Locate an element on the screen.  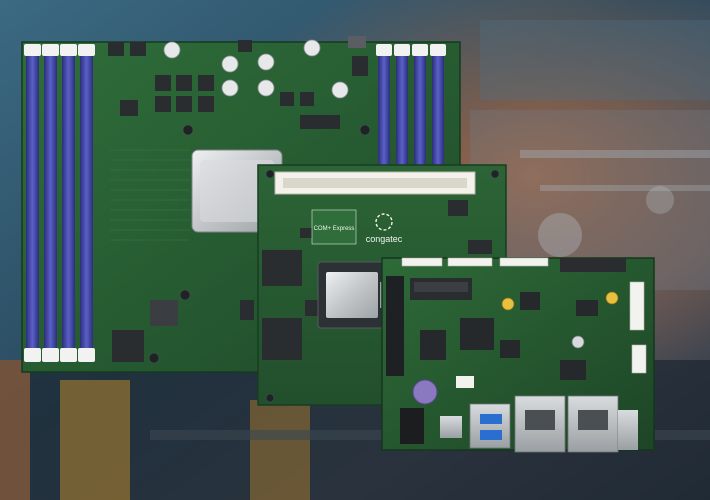
com-express-logo-text: COM+ Express is located at coordinates (334, 229).